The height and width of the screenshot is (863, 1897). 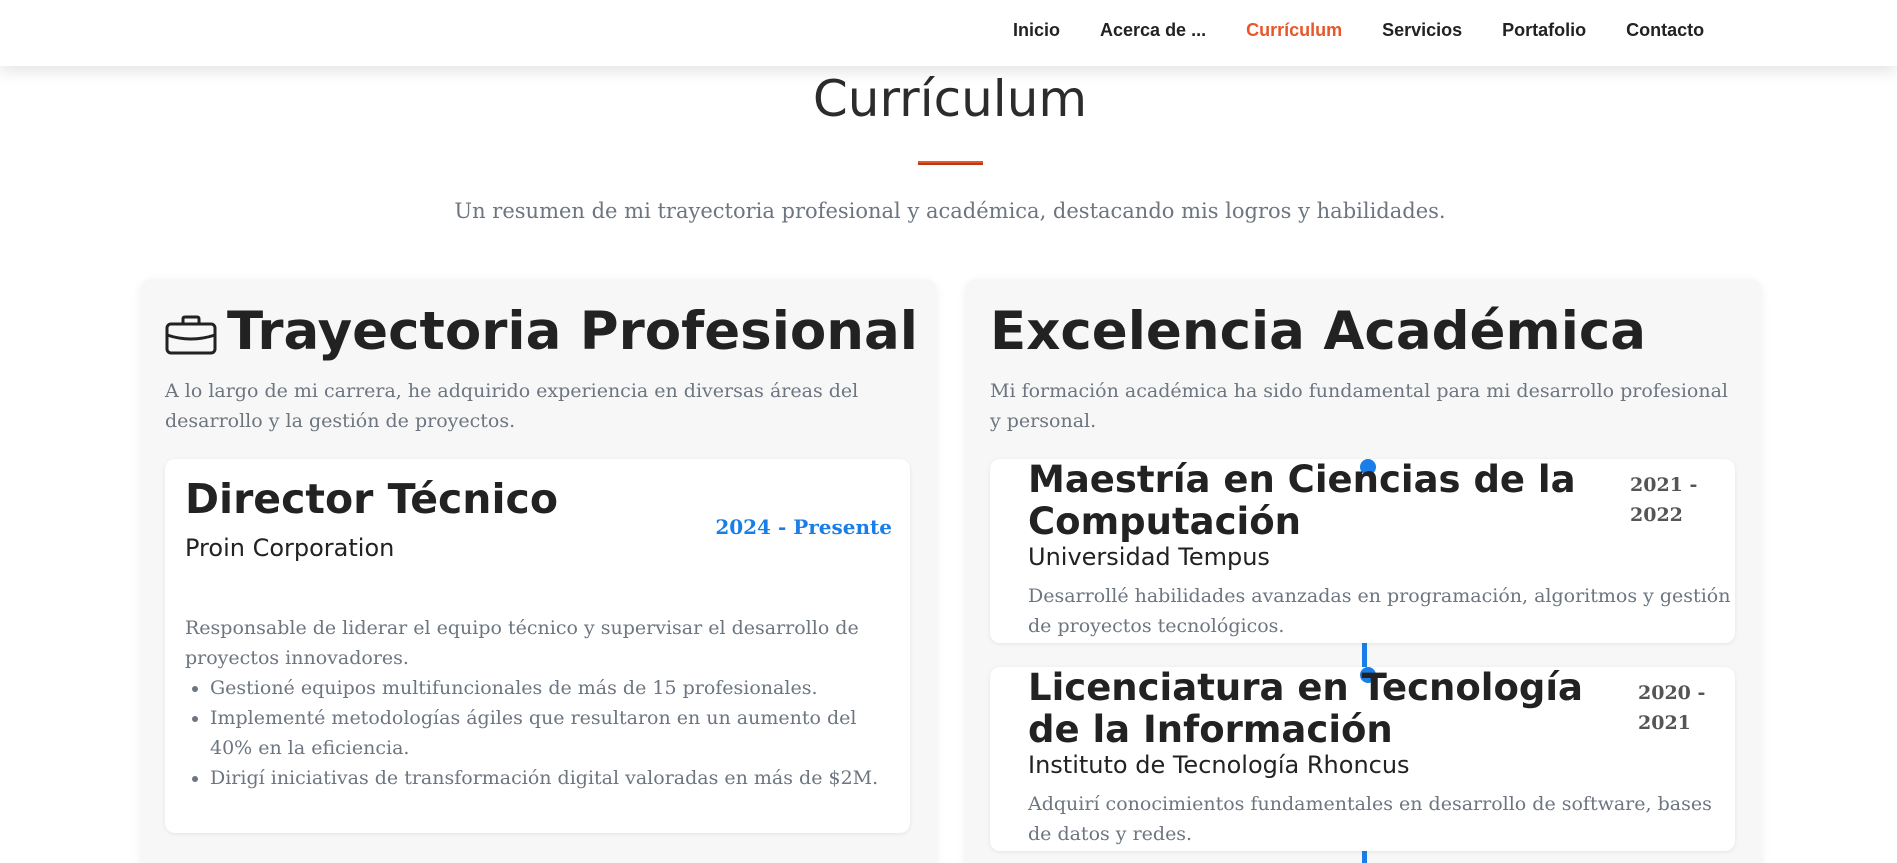 I want to click on nav-item-curriculum: Currículum, so click(x=1294, y=30).